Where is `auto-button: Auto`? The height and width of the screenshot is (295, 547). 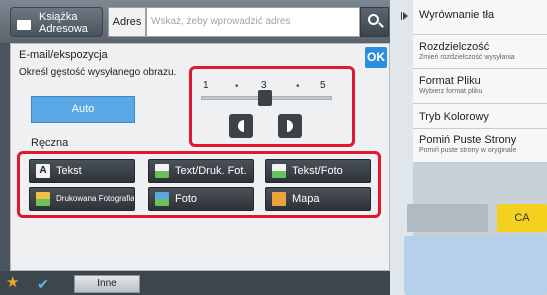
auto-button: Auto is located at coordinates (83, 109).